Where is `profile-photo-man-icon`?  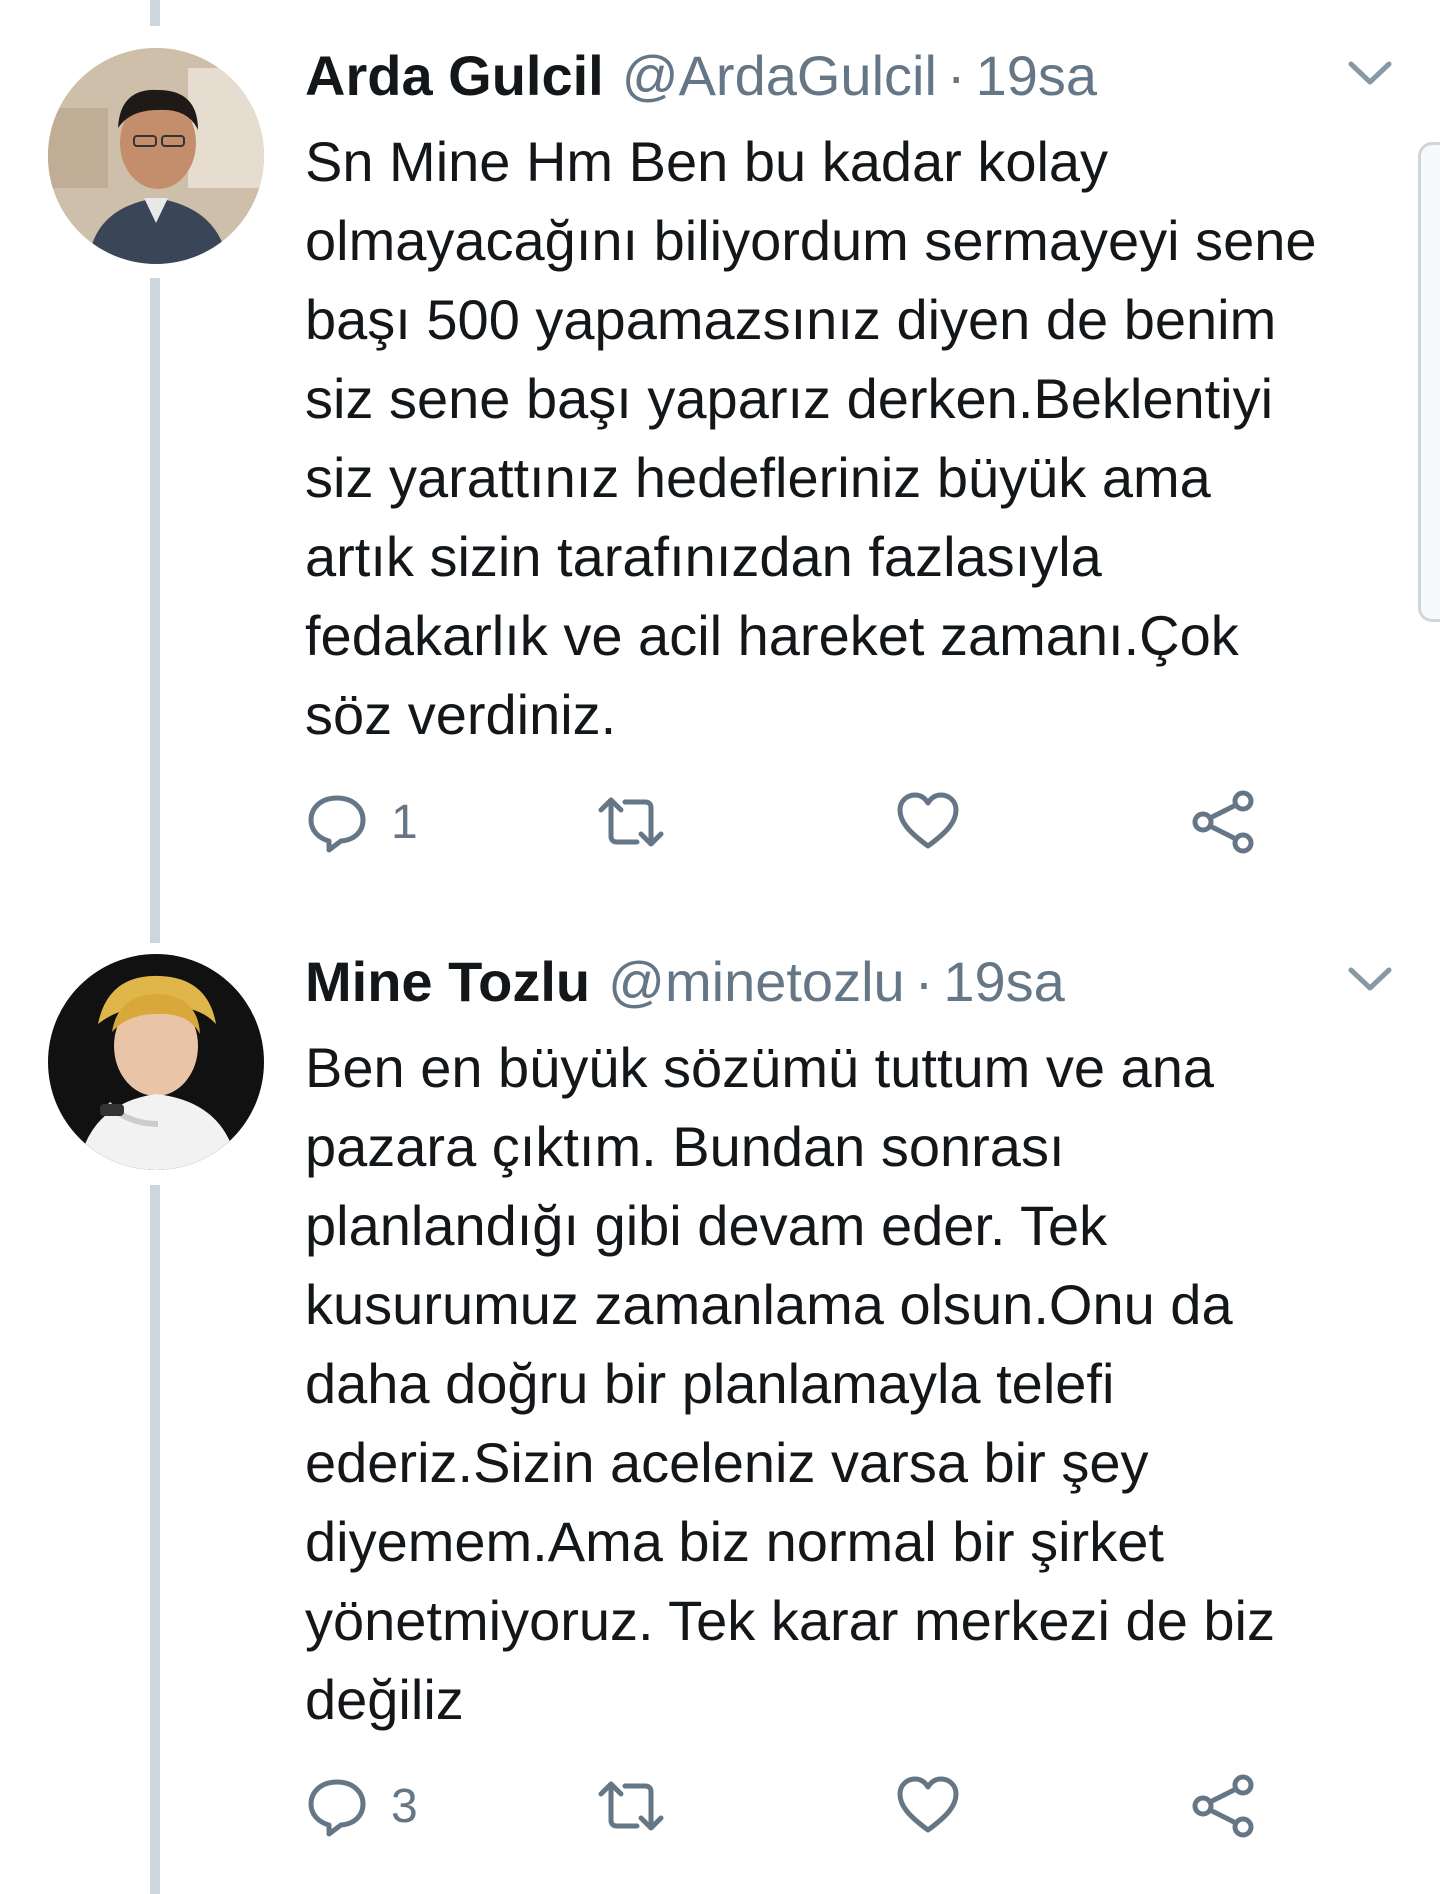 profile-photo-man-icon is located at coordinates (156, 156).